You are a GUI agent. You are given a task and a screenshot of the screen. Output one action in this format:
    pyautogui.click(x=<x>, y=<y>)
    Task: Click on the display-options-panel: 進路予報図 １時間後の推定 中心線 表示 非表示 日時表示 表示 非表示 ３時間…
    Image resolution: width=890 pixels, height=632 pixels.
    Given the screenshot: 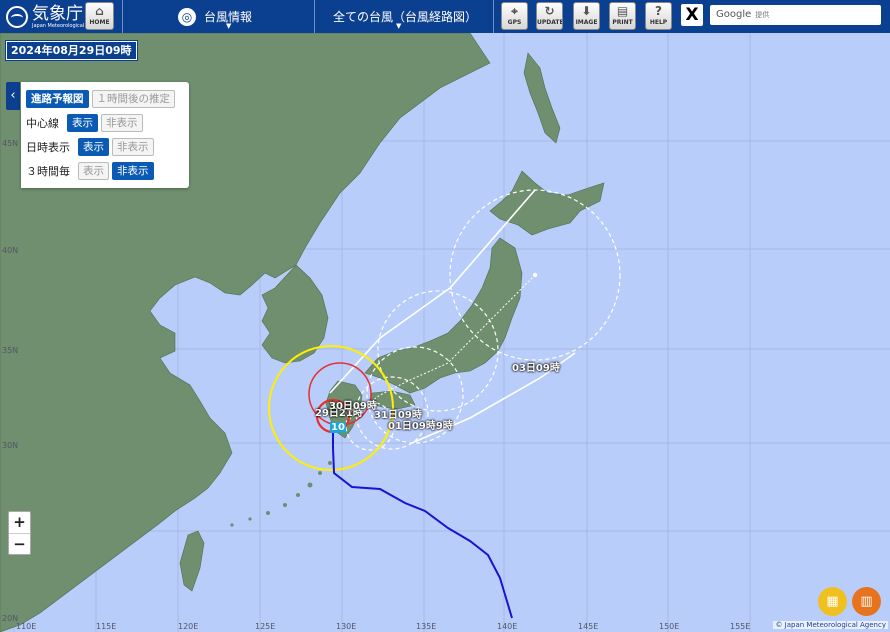 What is the action you would take?
    pyautogui.click(x=105, y=135)
    